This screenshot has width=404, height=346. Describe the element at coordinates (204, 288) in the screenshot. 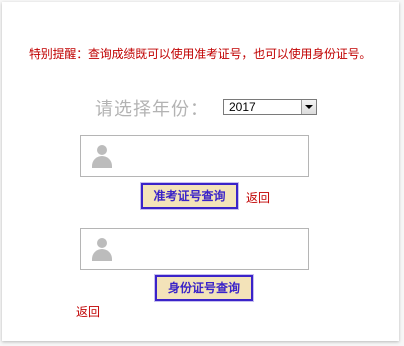

I see `id-number-query-button: 身份证号查询` at that location.